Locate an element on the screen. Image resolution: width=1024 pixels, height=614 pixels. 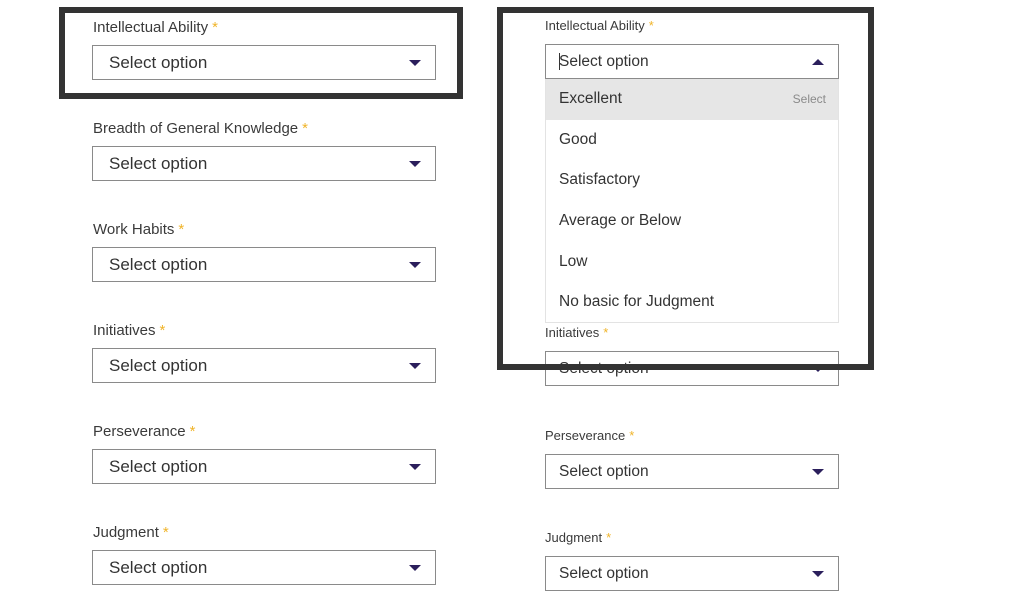
option-label: Good is located at coordinates (578, 139).